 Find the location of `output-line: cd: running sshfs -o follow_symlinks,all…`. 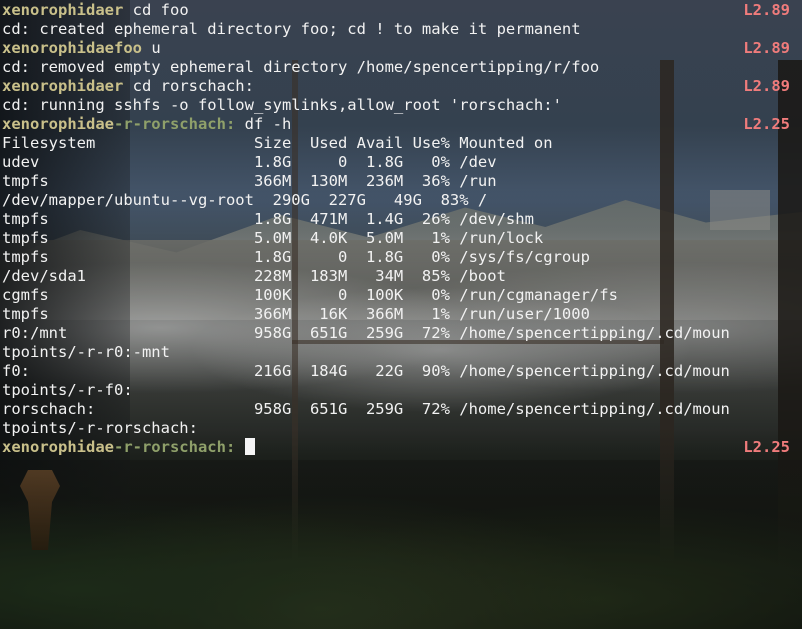

output-line: cd: running sshfs -o follow_symlinks,all… is located at coordinates (282, 105).